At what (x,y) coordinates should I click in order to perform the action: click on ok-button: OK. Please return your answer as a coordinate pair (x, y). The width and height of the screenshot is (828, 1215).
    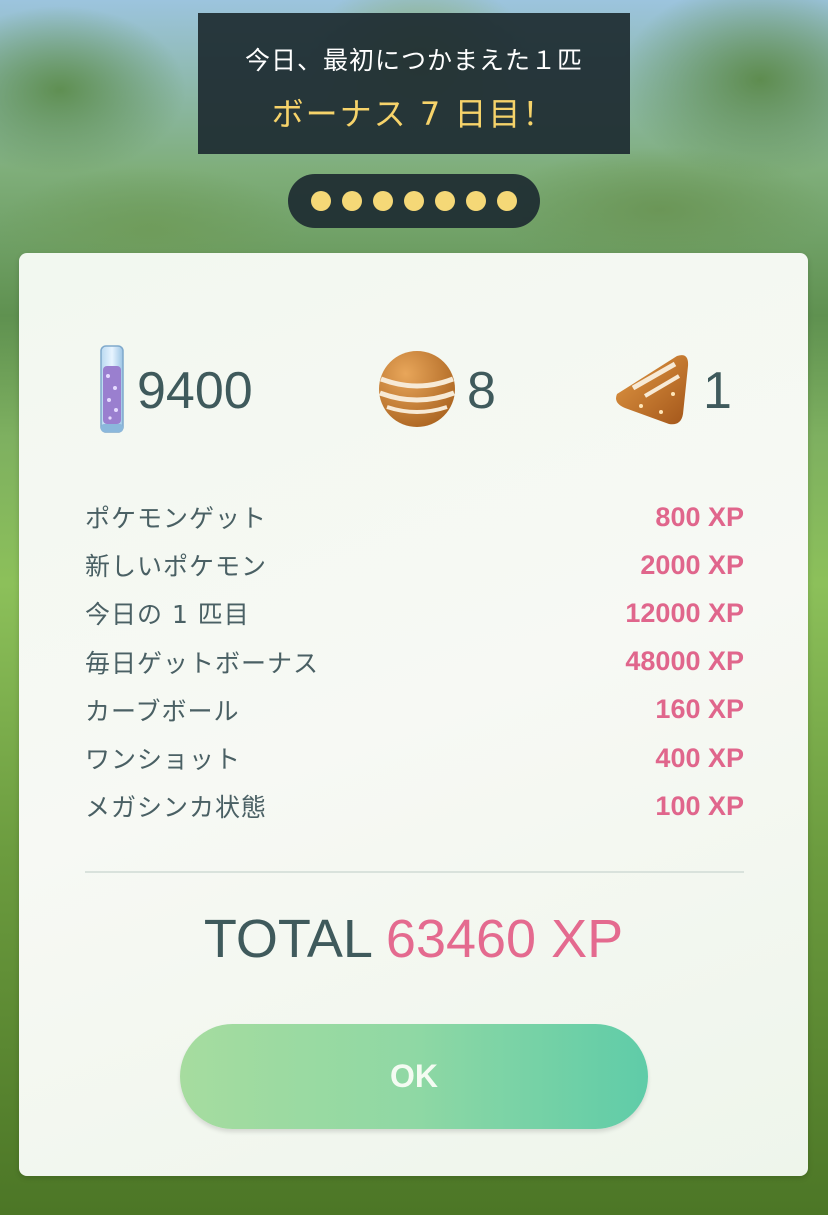
    Looking at the image, I should click on (414, 1076).